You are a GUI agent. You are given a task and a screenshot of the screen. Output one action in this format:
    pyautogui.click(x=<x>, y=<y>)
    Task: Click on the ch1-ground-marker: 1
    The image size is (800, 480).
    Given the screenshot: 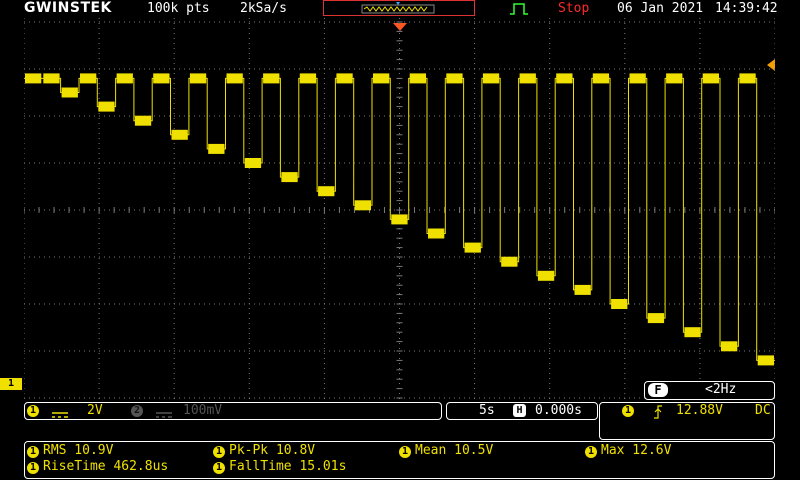 What is the action you would take?
    pyautogui.click(x=11, y=384)
    